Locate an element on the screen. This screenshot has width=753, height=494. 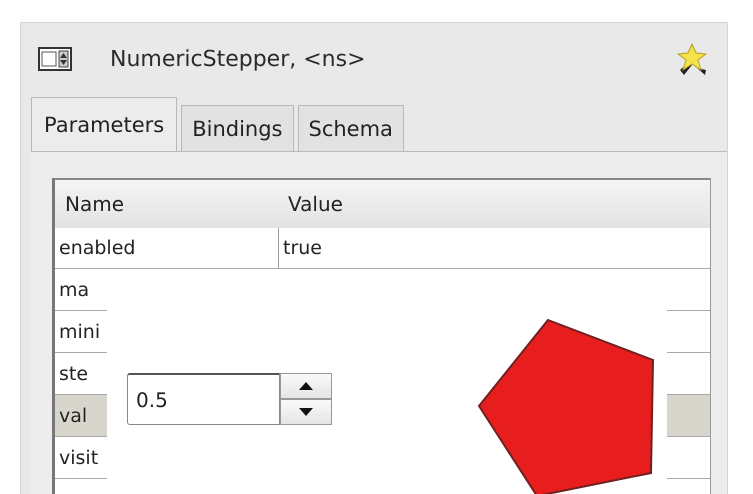
table-cell-text: true is located at coordinates (302, 248).